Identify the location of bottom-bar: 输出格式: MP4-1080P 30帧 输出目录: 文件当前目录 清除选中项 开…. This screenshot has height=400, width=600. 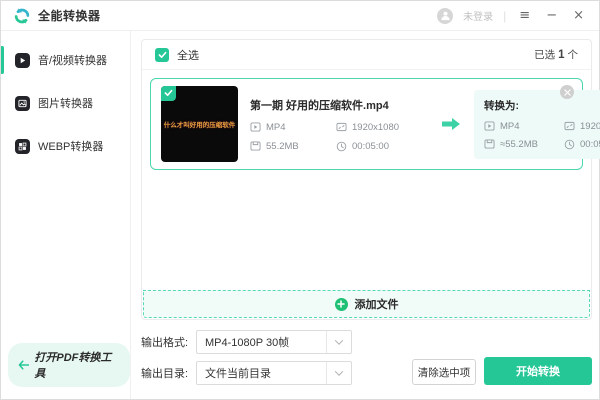
(366, 352).